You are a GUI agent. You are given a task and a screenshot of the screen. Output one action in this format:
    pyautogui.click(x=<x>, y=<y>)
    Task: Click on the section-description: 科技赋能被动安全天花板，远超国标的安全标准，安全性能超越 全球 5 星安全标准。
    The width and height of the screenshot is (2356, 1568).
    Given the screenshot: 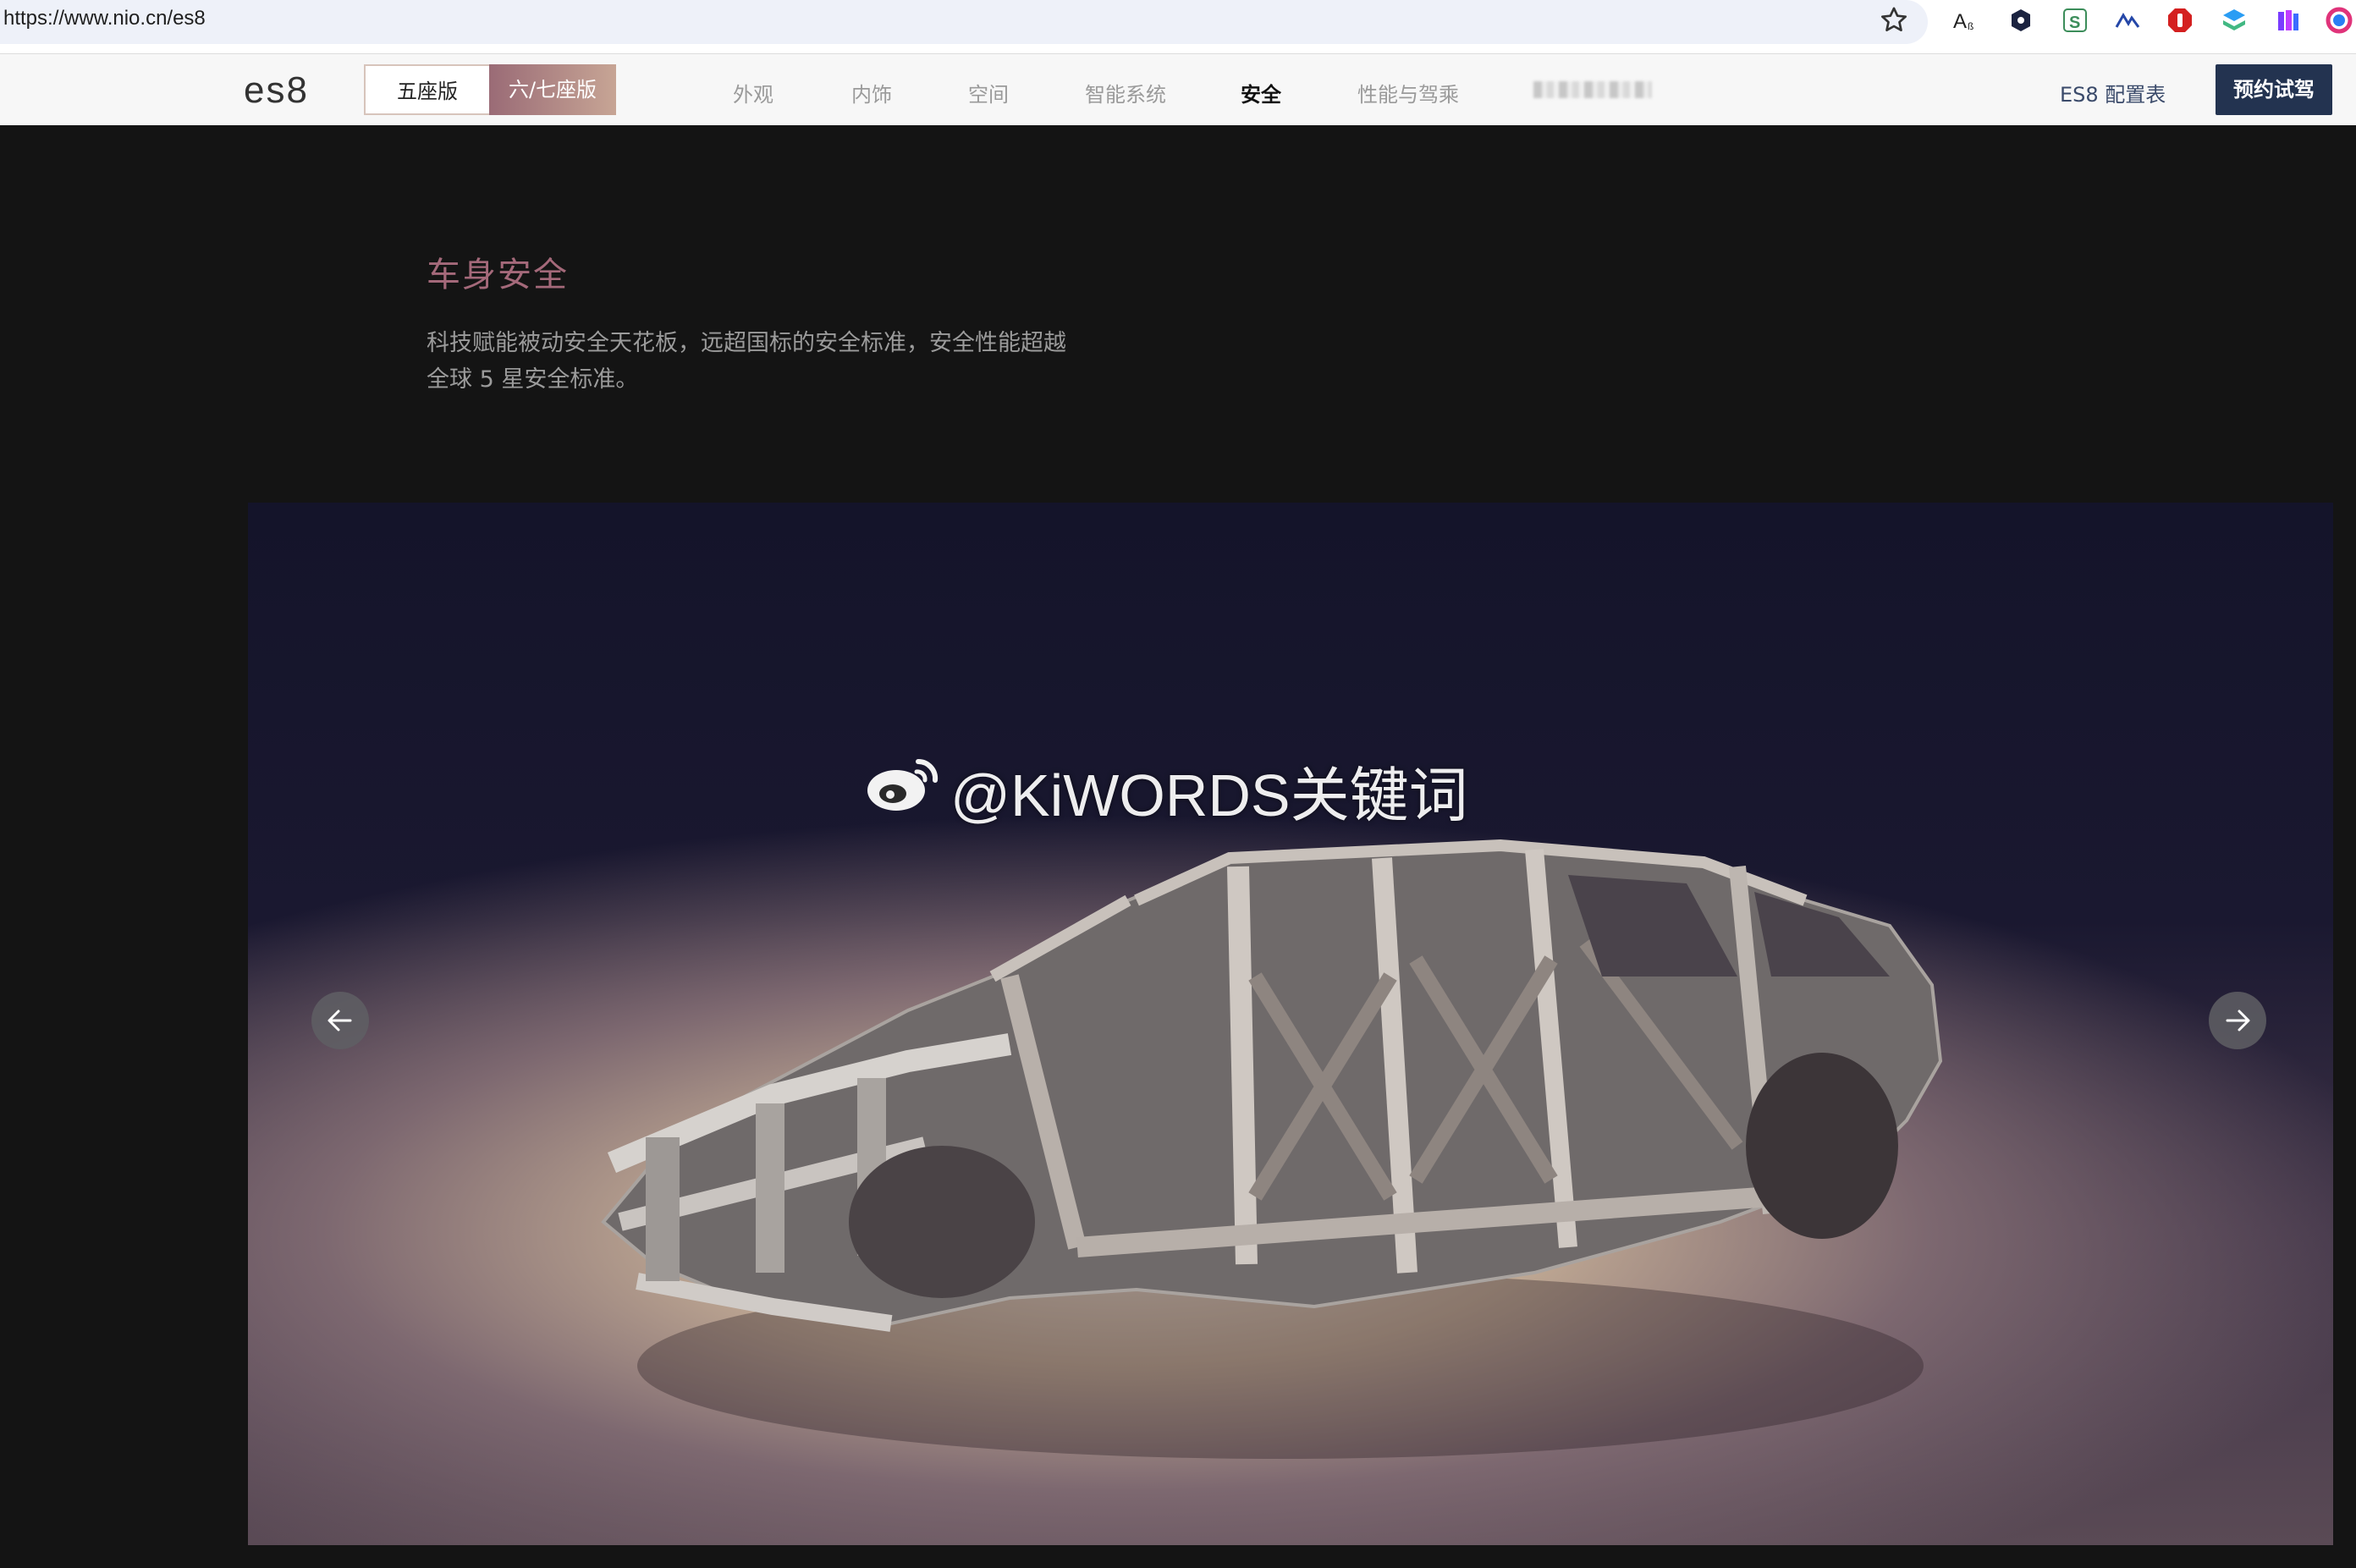 What is the action you would take?
    pyautogui.click(x=757, y=361)
    